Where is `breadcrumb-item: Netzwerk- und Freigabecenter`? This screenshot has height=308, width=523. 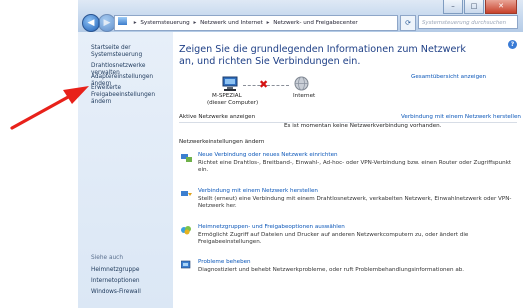
breadcrumb-item: Netzwerk- und Freigabecenter is located at coordinates (315, 23).